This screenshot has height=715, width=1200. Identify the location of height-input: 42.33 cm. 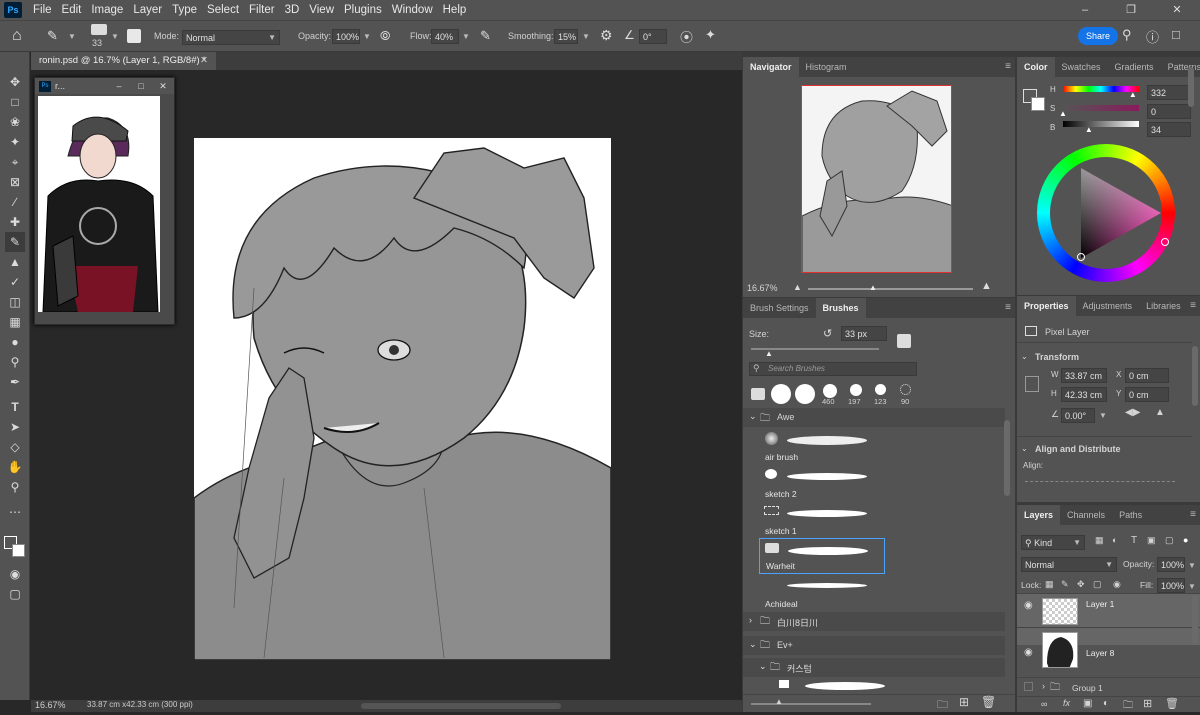
(1084, 394).